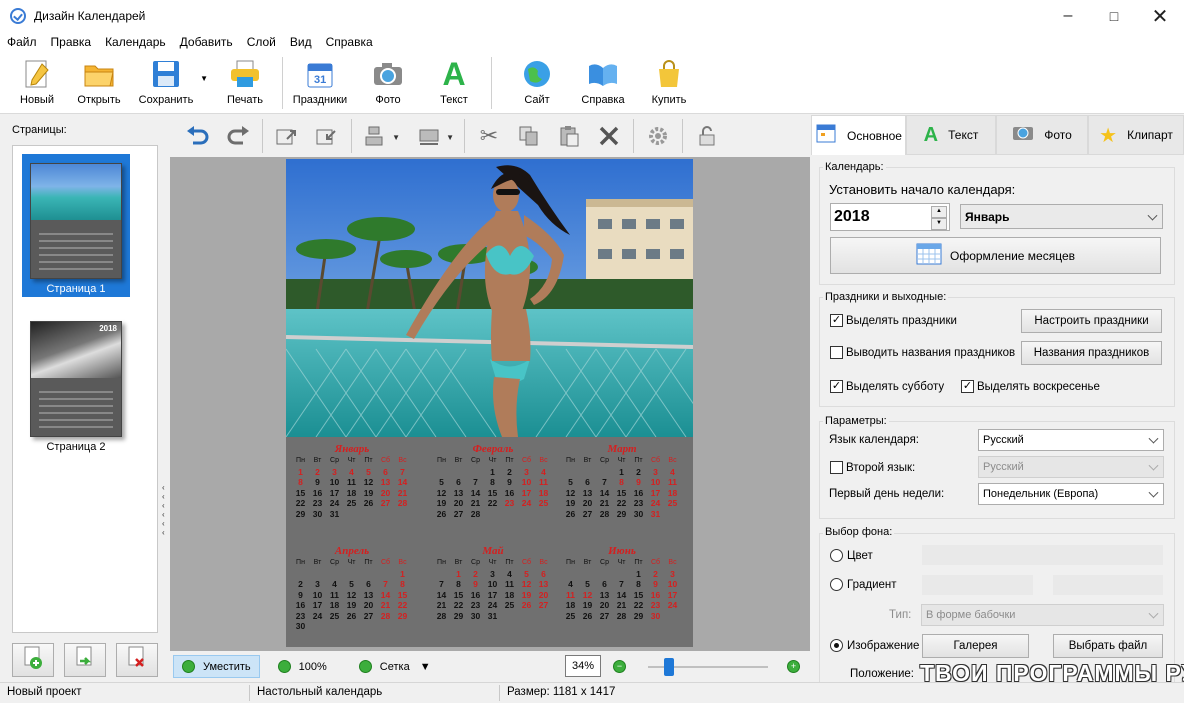 This screenshot has width=1184, height=703. Describe the element at coordinates (351, 503) in the screenshot. I see `day-cell: 25` at that location.